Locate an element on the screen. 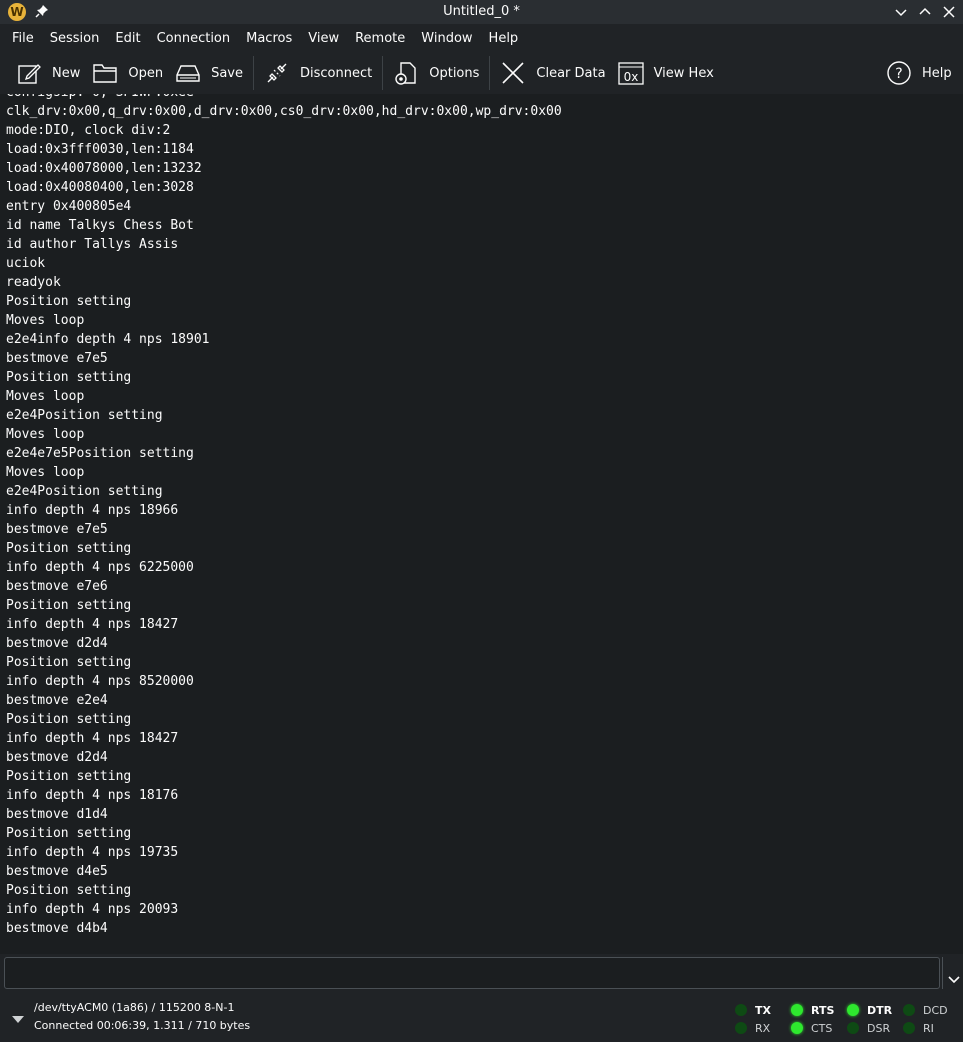 This screenshot has height=1042, width=963. command-input is located at coordinates (472, 973).